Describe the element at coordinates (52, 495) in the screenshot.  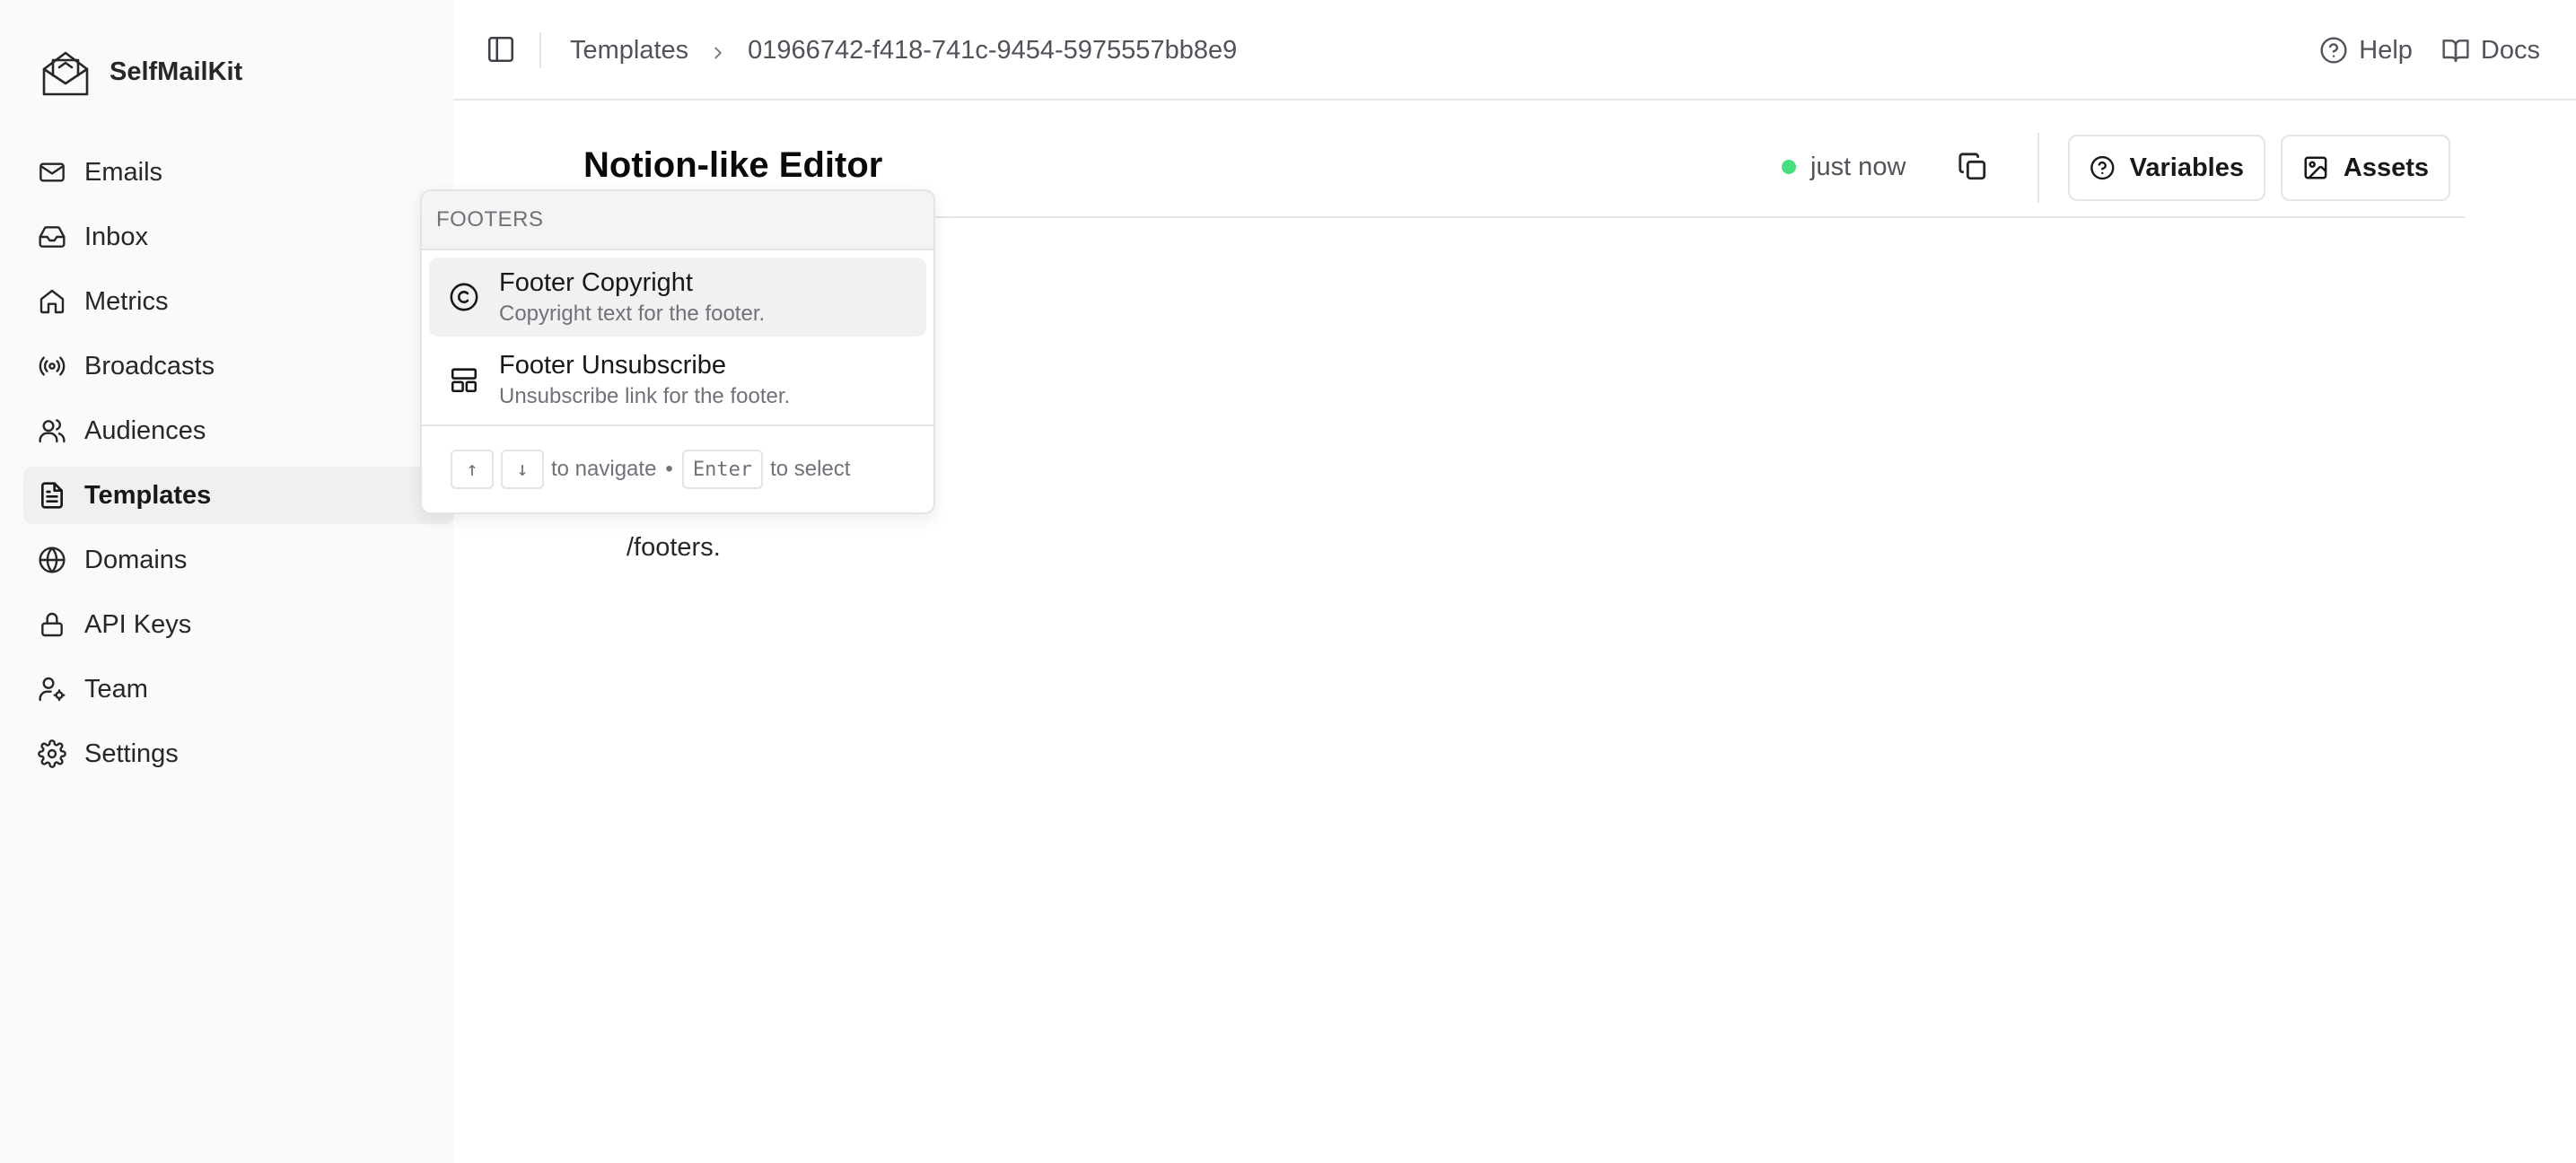
I see `file-text-icon` at that location.